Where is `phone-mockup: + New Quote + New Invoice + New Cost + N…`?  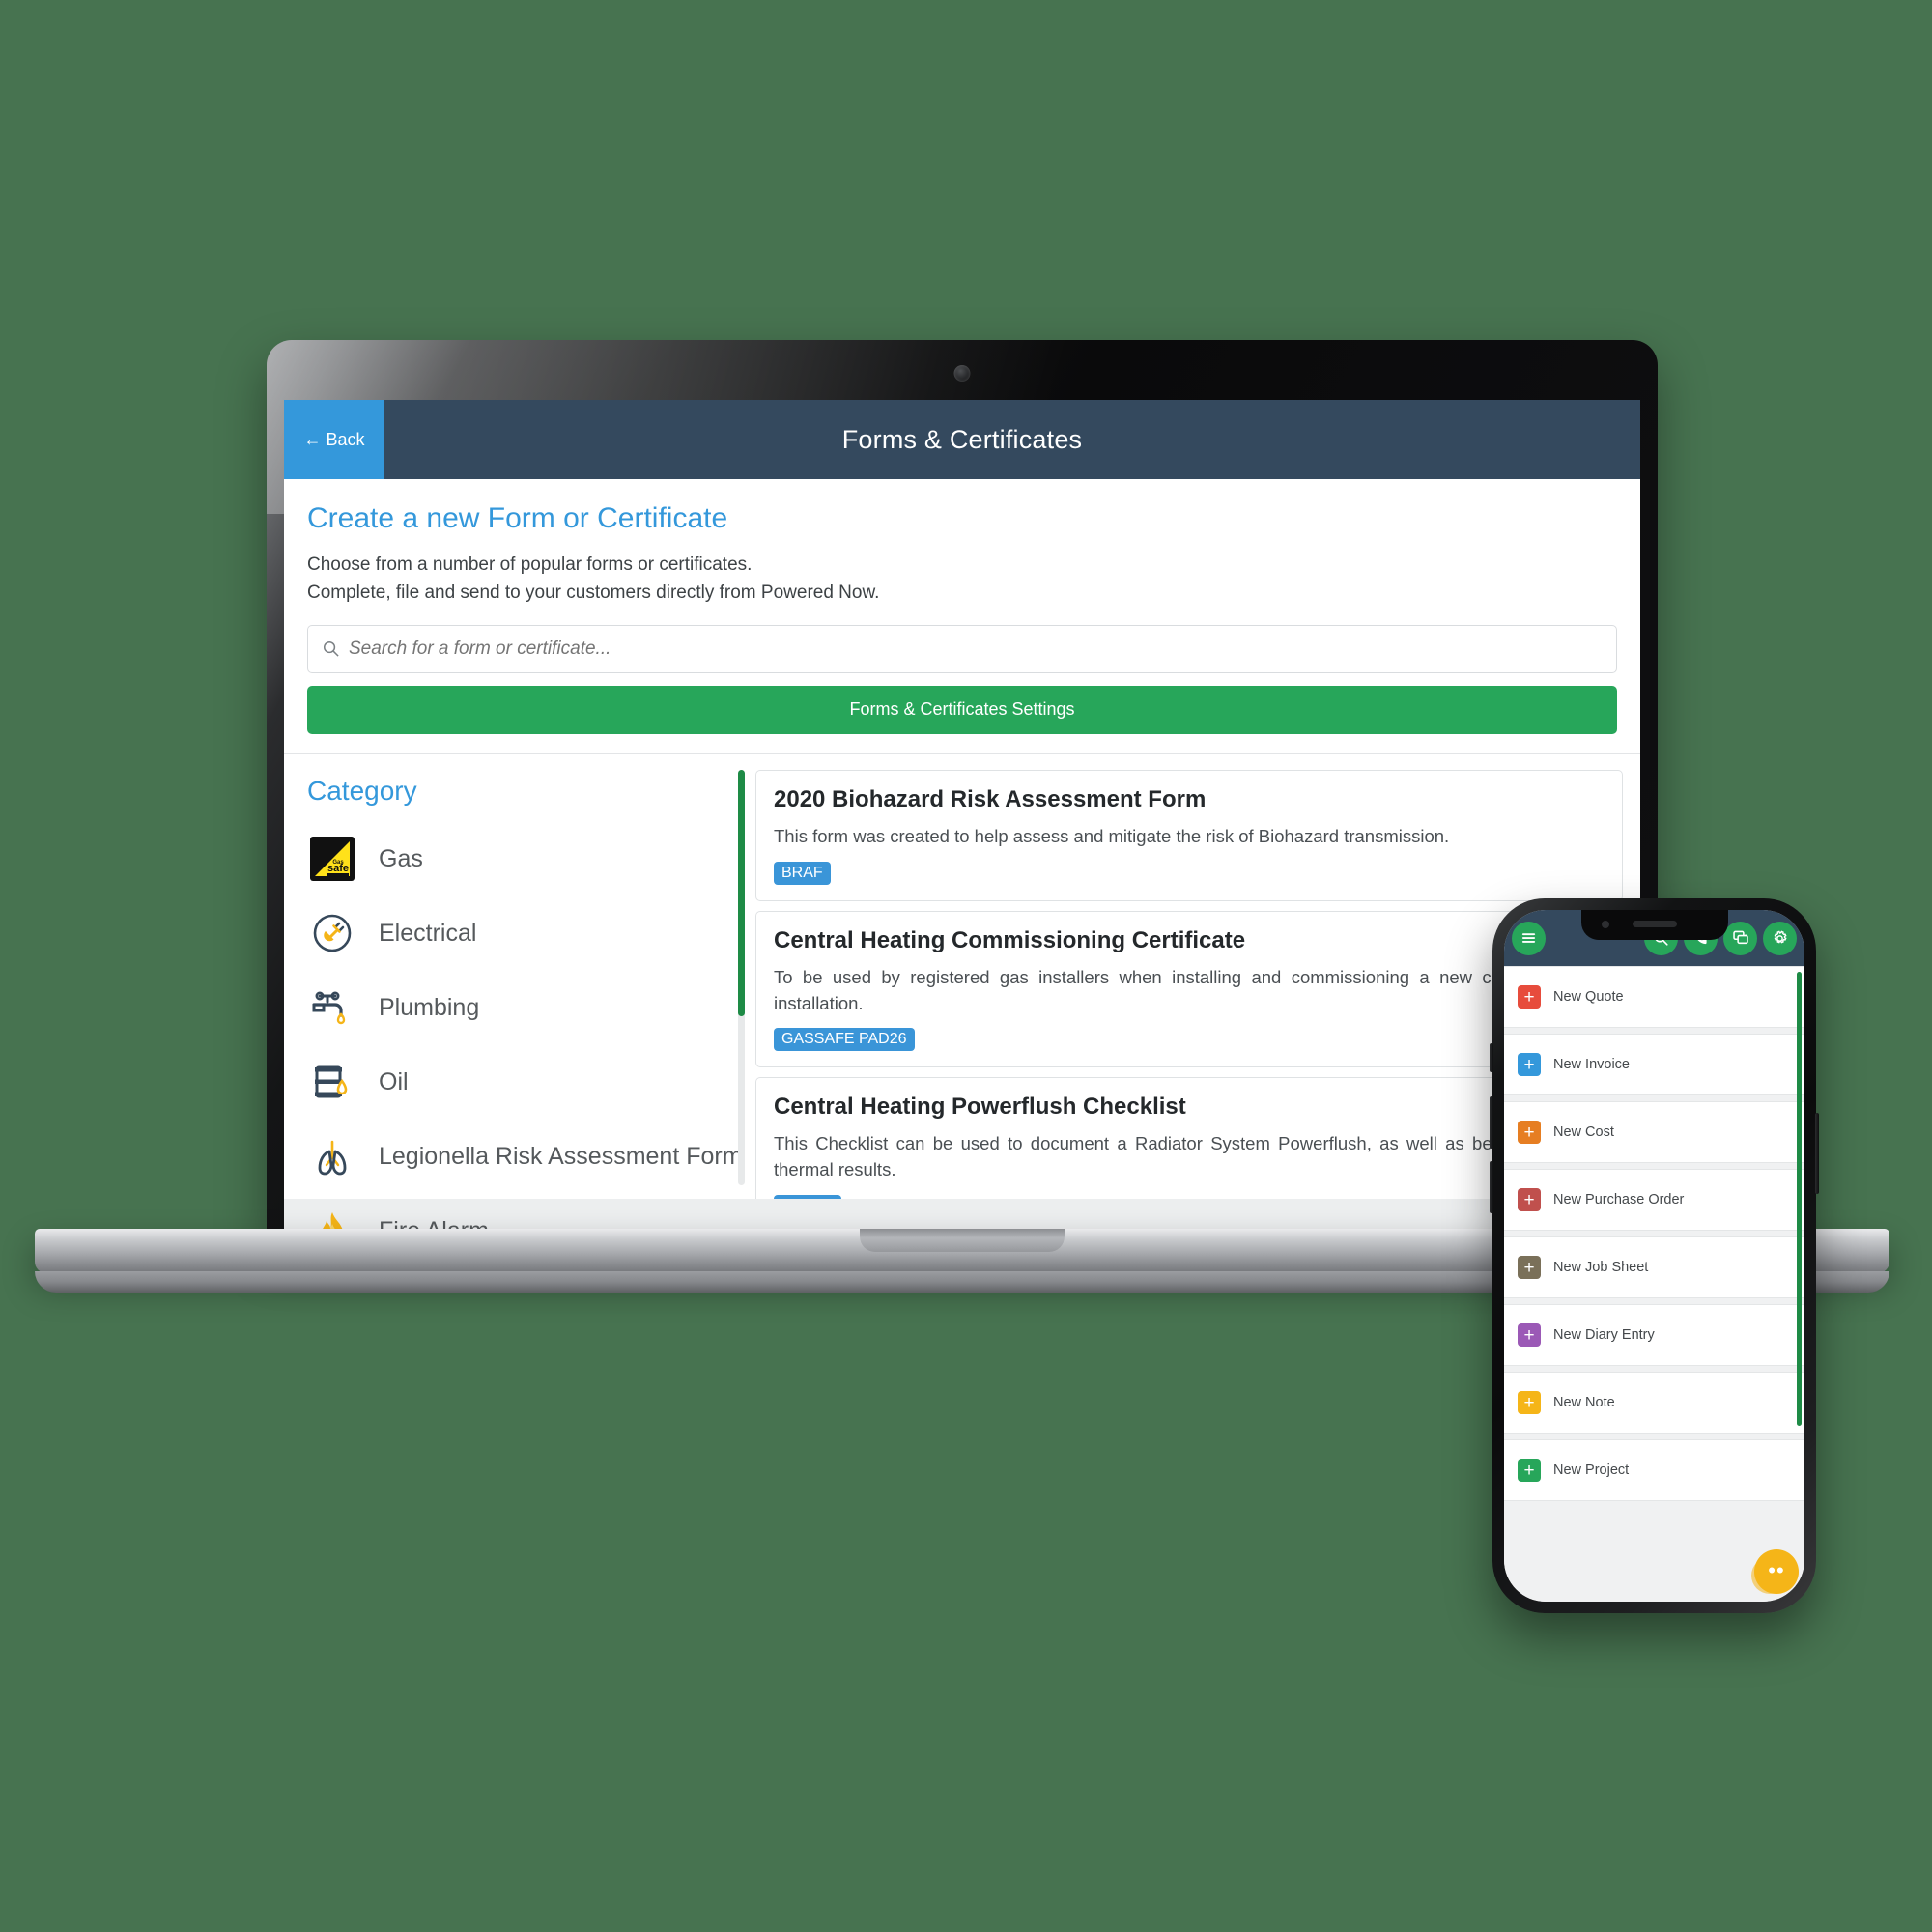 phone-mockup: + New Quote + New Invoice + New Cost + N… is located at coordinates (1654, 1255).